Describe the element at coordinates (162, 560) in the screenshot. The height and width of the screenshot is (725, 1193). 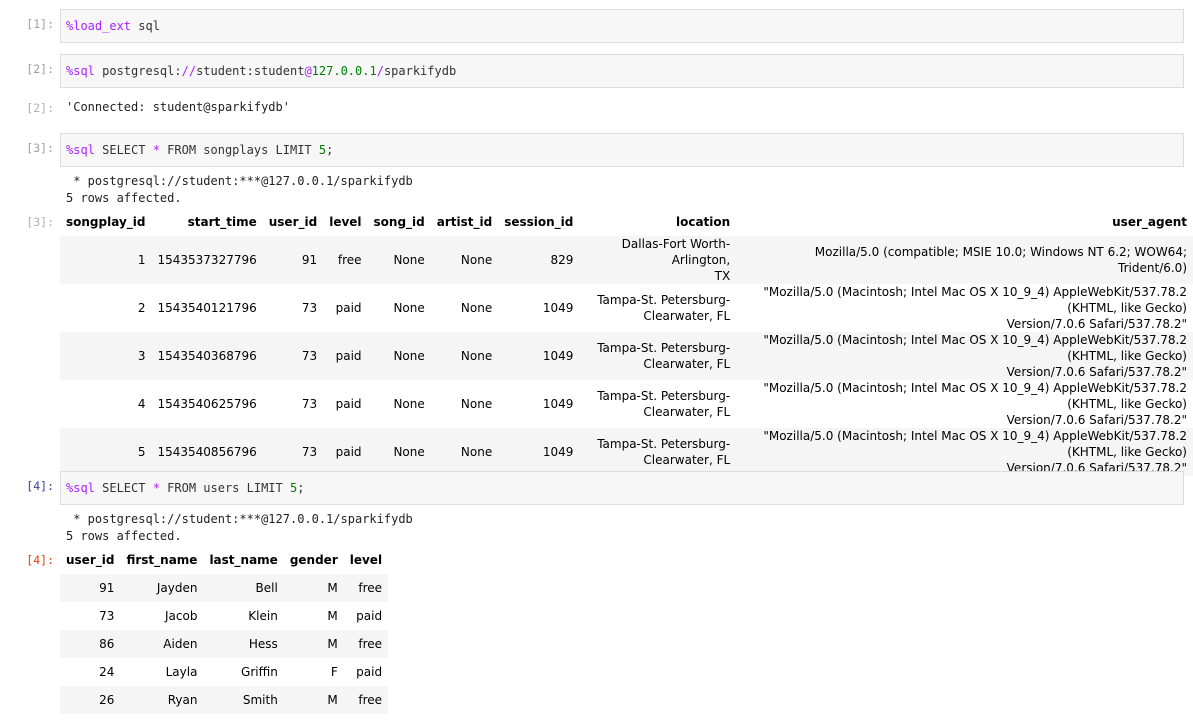
I see `column-header: first_name` at that location.